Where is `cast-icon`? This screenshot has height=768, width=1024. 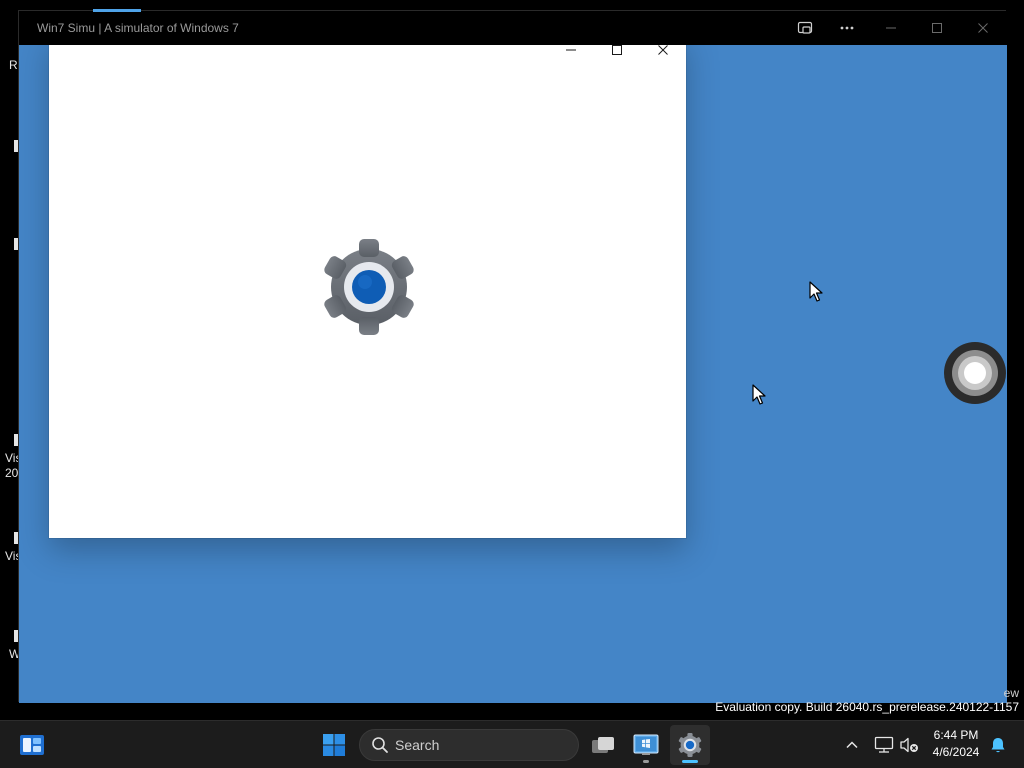
cast-icon is located at coordinates (805, 27).